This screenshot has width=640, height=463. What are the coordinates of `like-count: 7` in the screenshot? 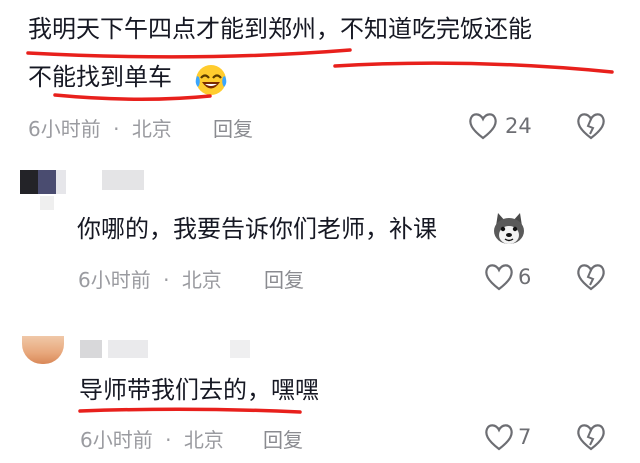 It's located at (525, 437).